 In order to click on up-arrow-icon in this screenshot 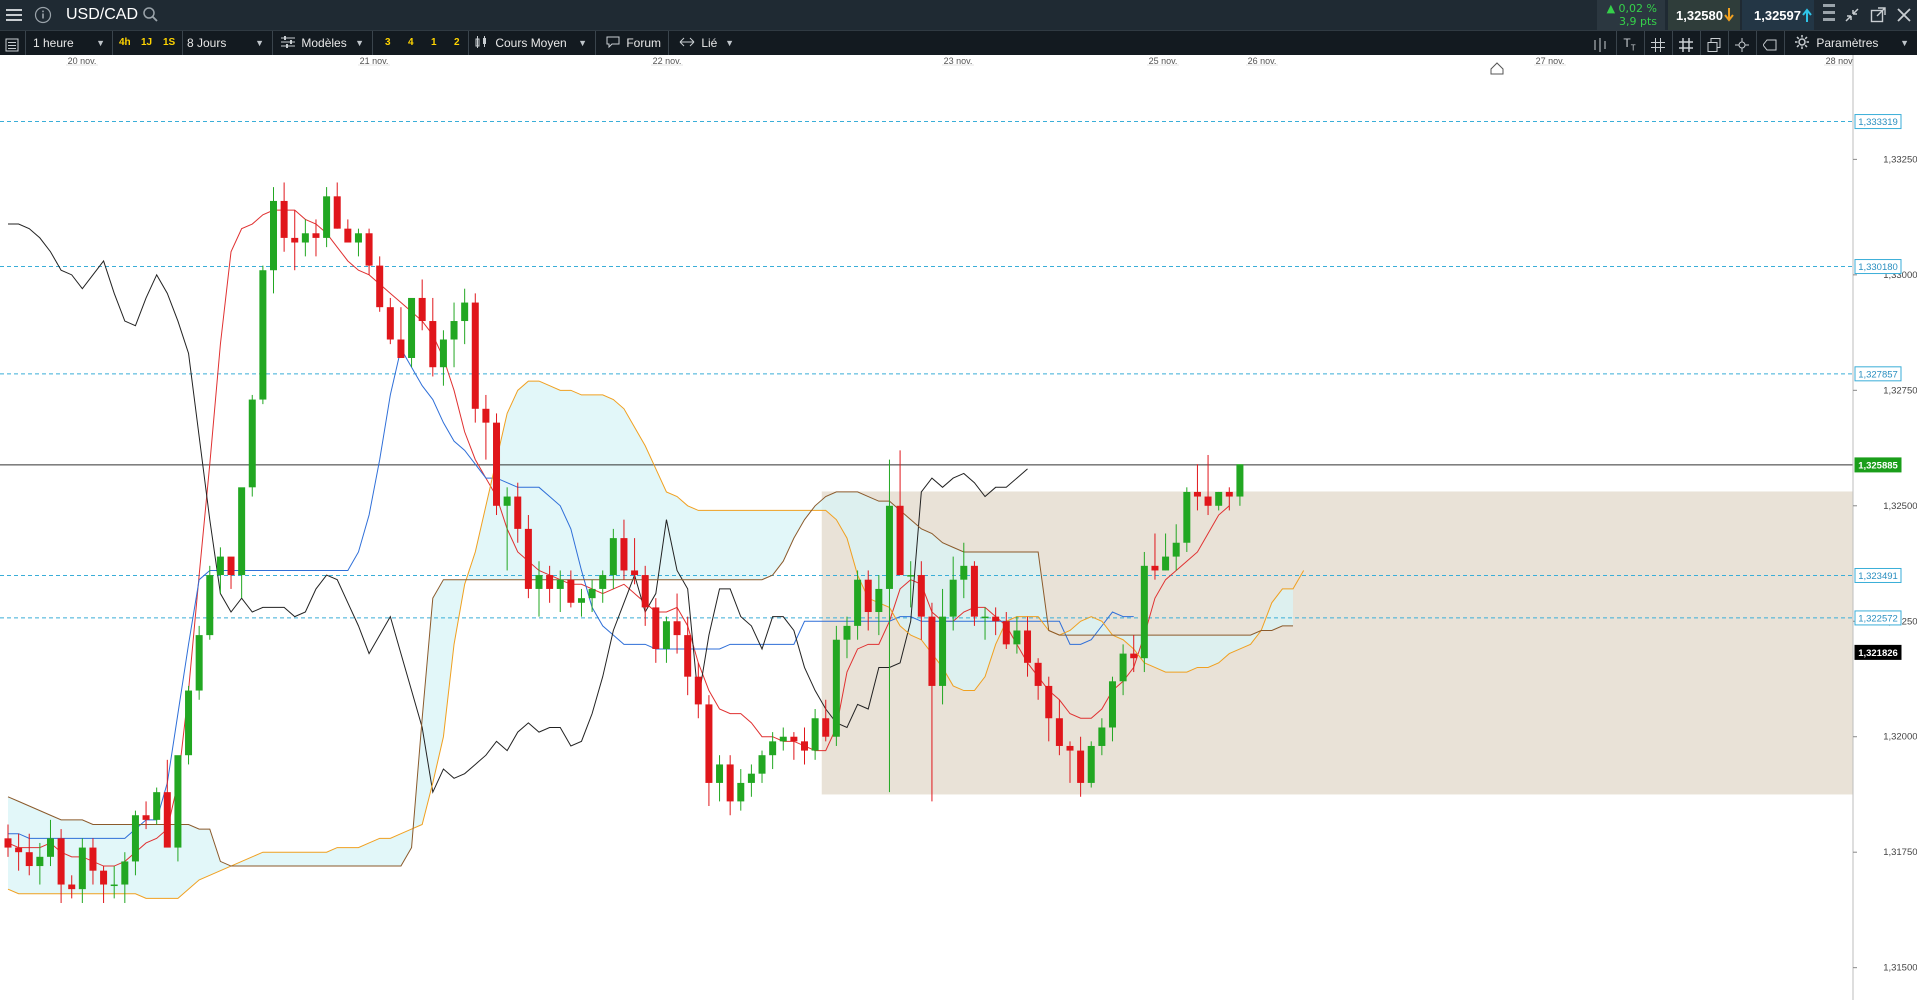, I will do `click(1807, 15)`.